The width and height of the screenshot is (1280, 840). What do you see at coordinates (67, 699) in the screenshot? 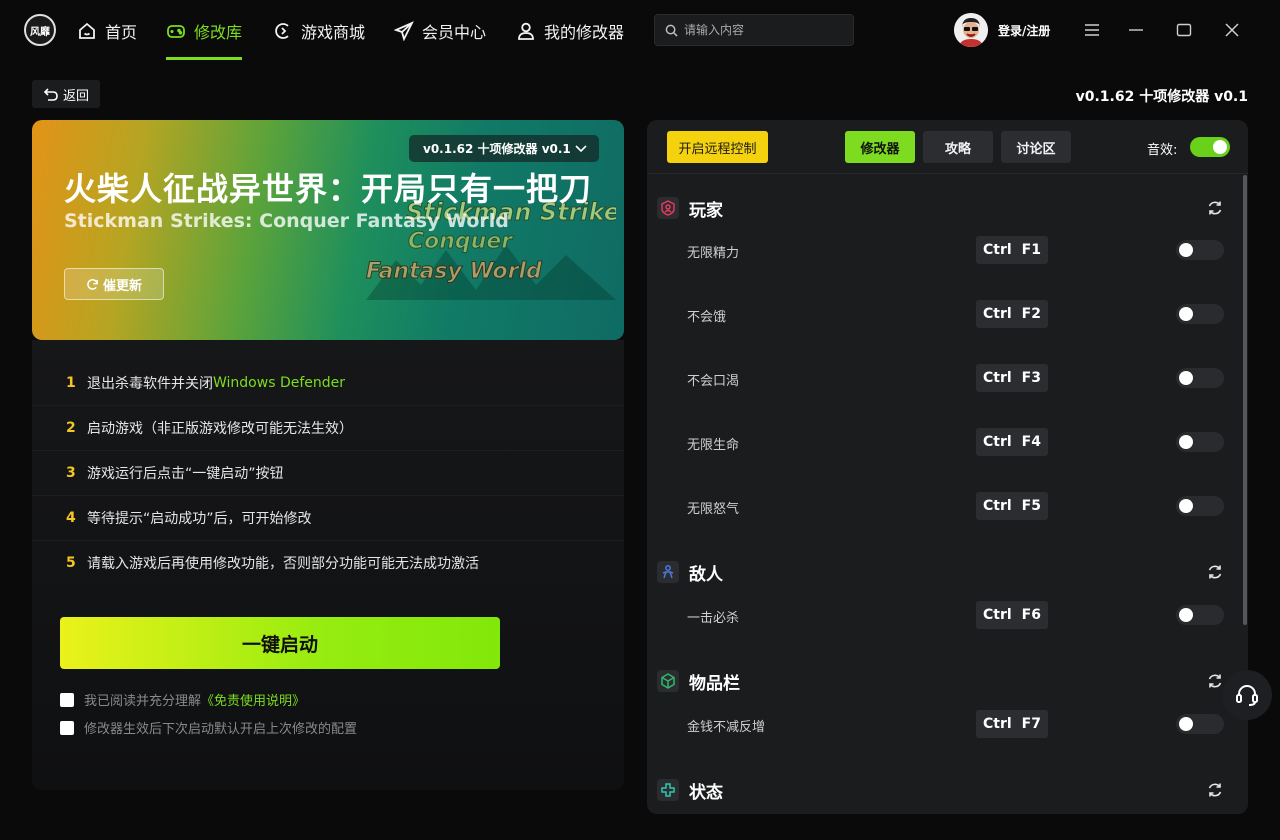
I see `agree-terms-checkbox` at bounding box center [67, 699].